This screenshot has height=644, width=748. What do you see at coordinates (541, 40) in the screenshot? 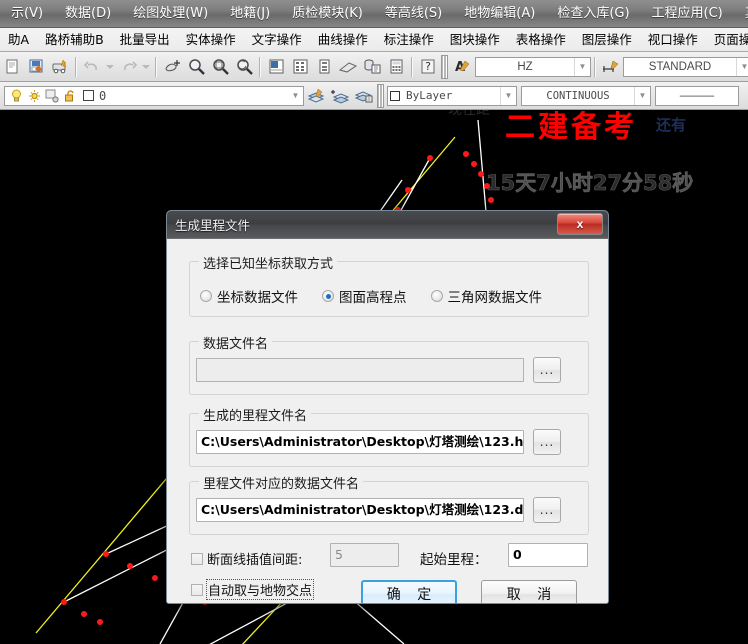
I see `menu2-item-table-ops: 表格操作` at bounding box center [541, 40].